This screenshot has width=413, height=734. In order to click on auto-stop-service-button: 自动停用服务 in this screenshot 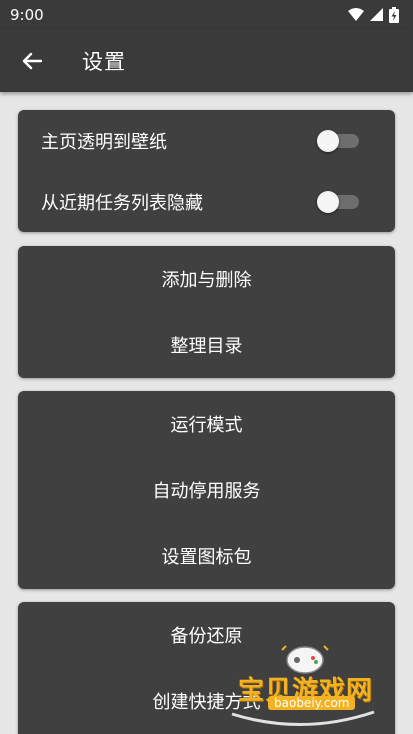, I will do `click(206, 490)`.